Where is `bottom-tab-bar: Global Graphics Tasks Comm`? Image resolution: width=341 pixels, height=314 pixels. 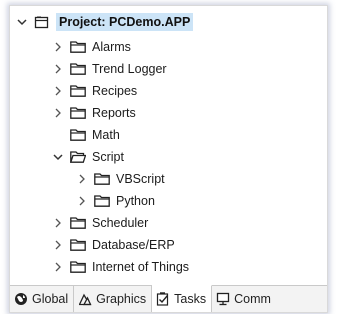
bottom-tab-bar: Global Graphics Tasks Comm is located at coordinates (168, 298).